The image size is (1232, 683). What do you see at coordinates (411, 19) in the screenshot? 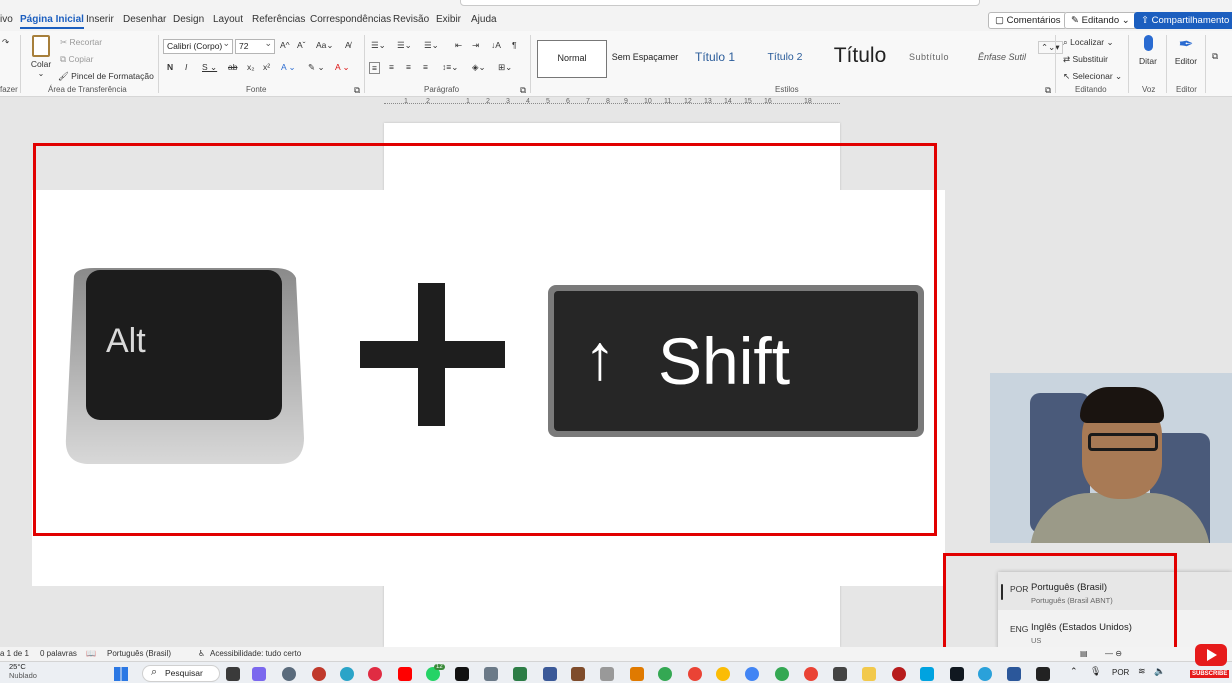
I see `tab-review: Revisão` at bounding box center [411, 19].